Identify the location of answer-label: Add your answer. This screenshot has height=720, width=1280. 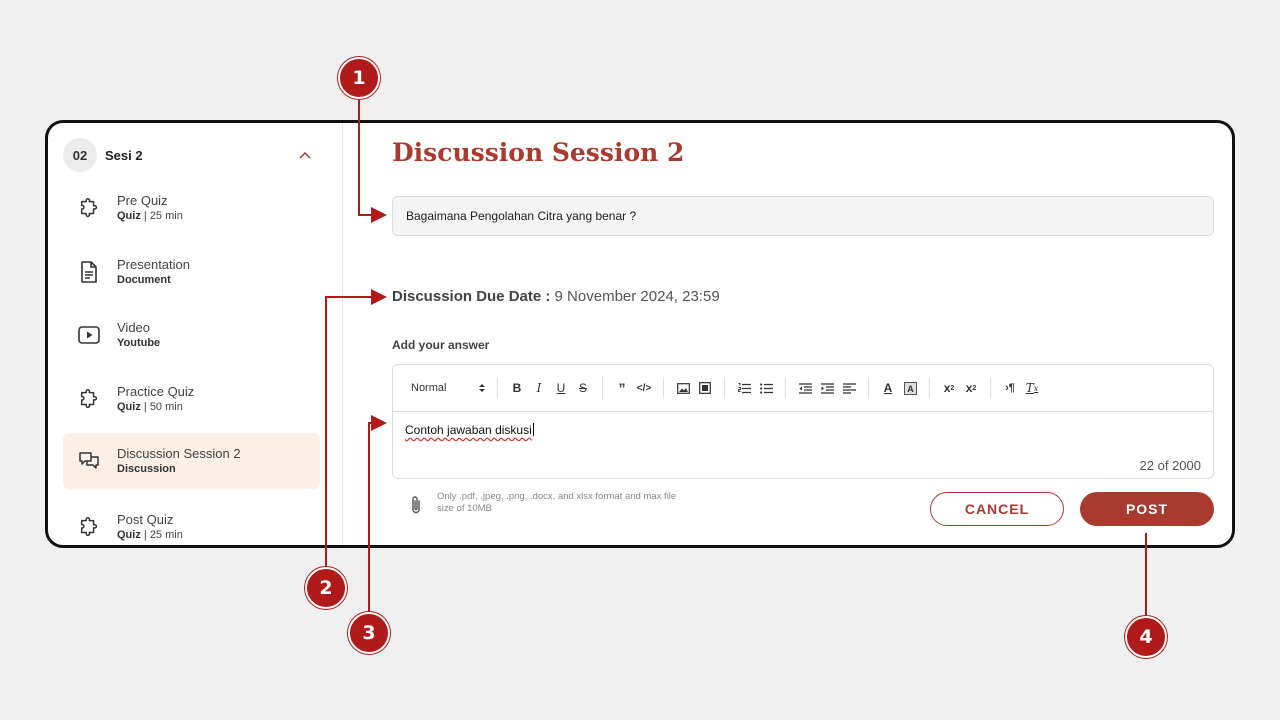
(441, 345).